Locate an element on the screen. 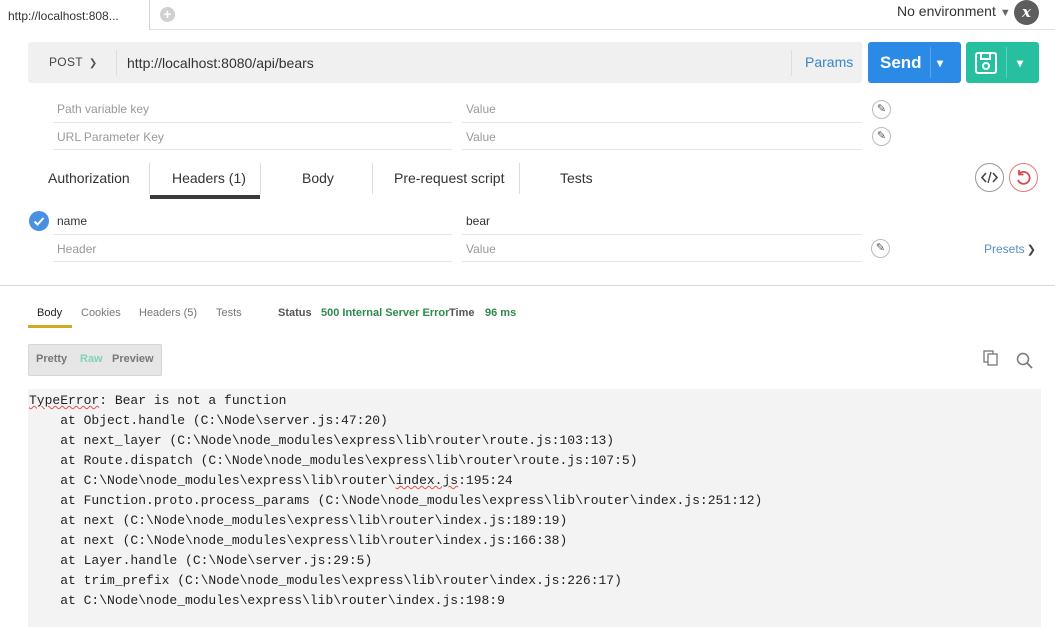 This screenshot has height=627, width=1055. new-header-key-field: Header is located at coordinates (76, 249).